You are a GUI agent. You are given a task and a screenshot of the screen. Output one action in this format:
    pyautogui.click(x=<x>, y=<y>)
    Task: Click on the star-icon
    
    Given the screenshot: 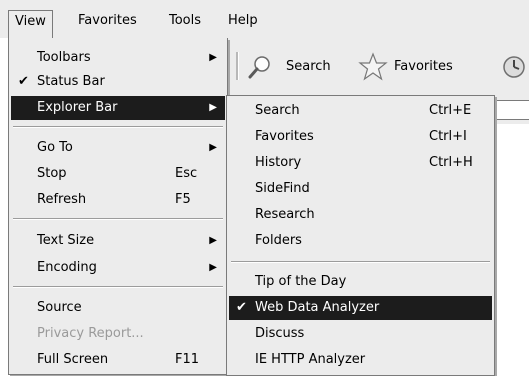 What is the action you would take?
    pyautogui.click(x=373, y=67)
    